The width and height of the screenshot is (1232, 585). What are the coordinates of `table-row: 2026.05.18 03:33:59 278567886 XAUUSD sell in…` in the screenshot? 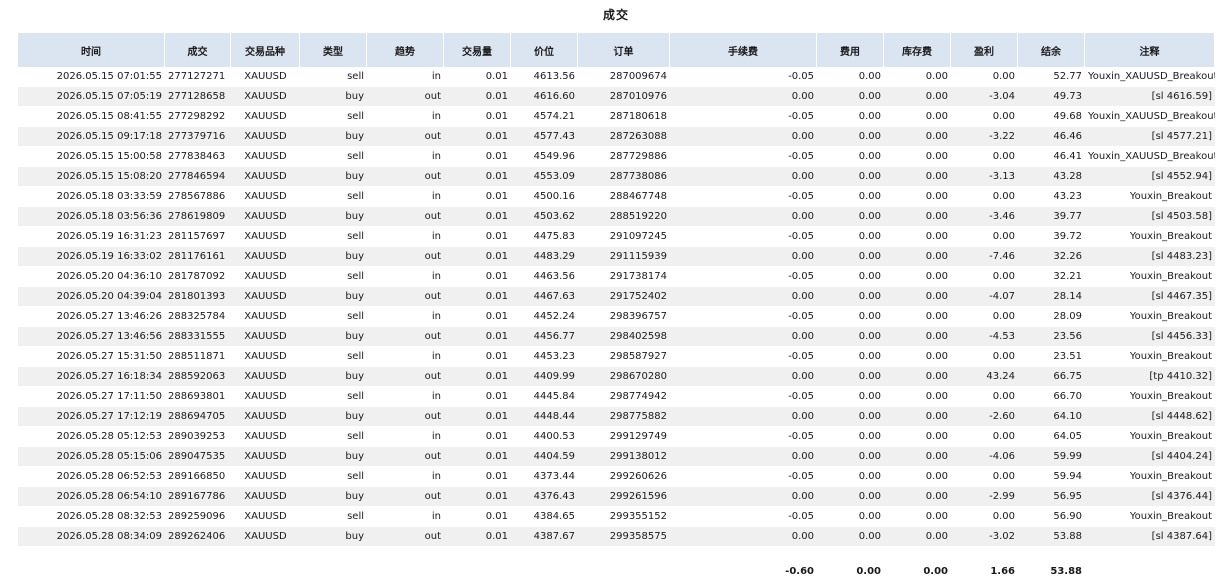 It's located at (616, 197).